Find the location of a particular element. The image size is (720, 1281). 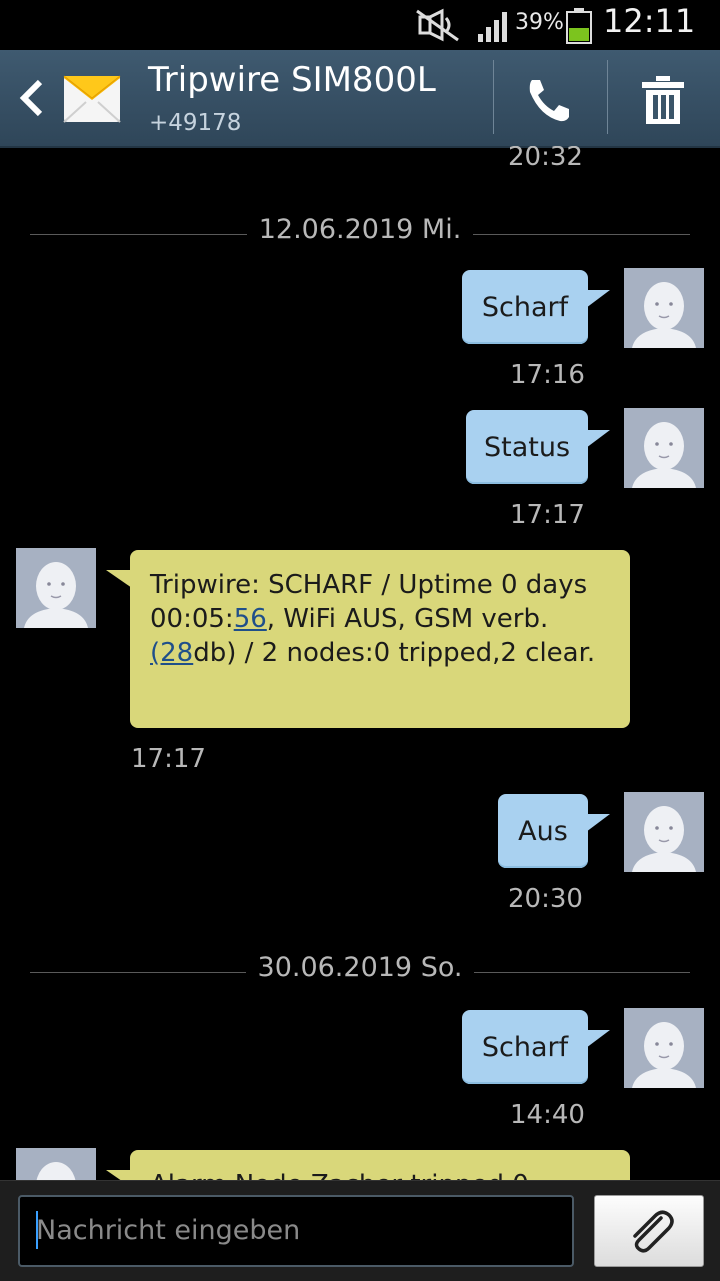

message-text-part: db) / 2 nodes:0 tripped,2 clear. is located at coordinates (394, 653).